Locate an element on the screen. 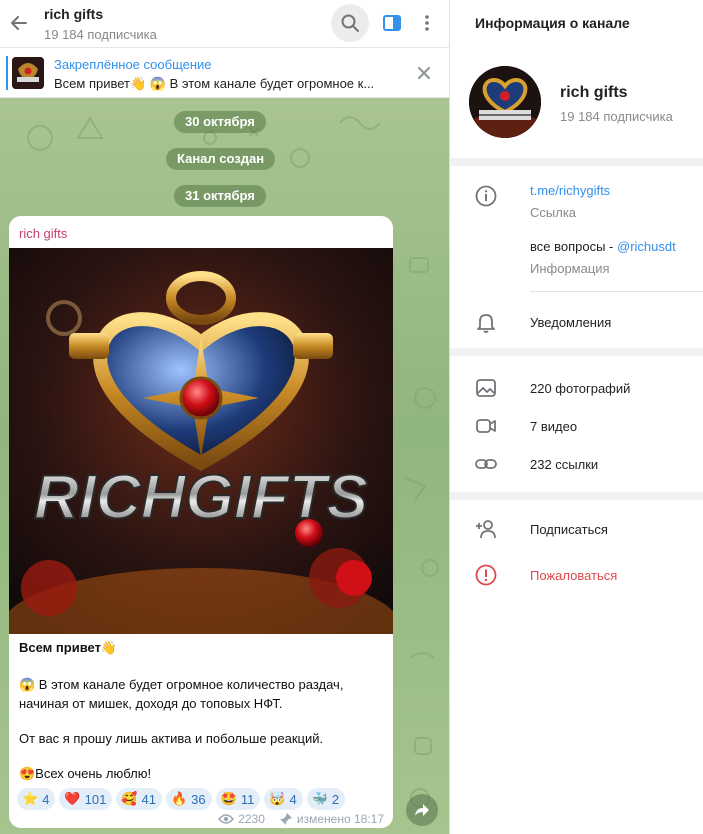 Image resolution: width=703 pixels, height=834 pixels. reaction-emoji: 🤯 is located at coordinates (277, 798).